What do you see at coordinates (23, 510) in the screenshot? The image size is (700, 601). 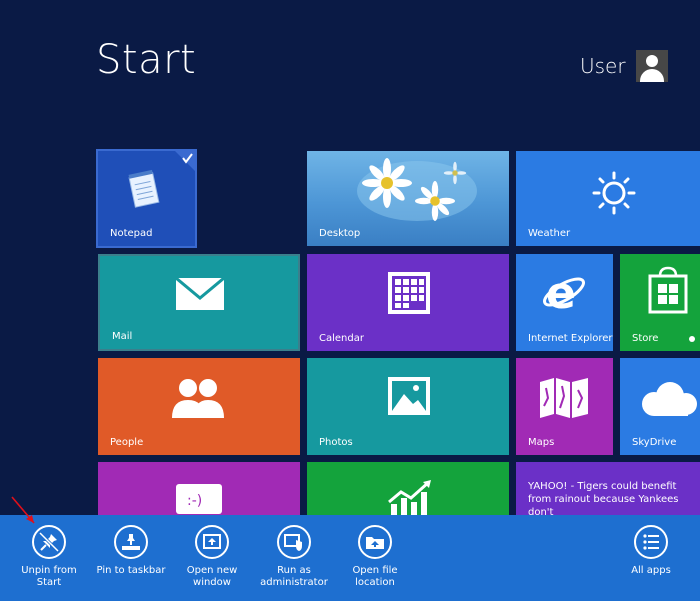 I see `annotation-arrow-icon` at bounding box center [23, 510].